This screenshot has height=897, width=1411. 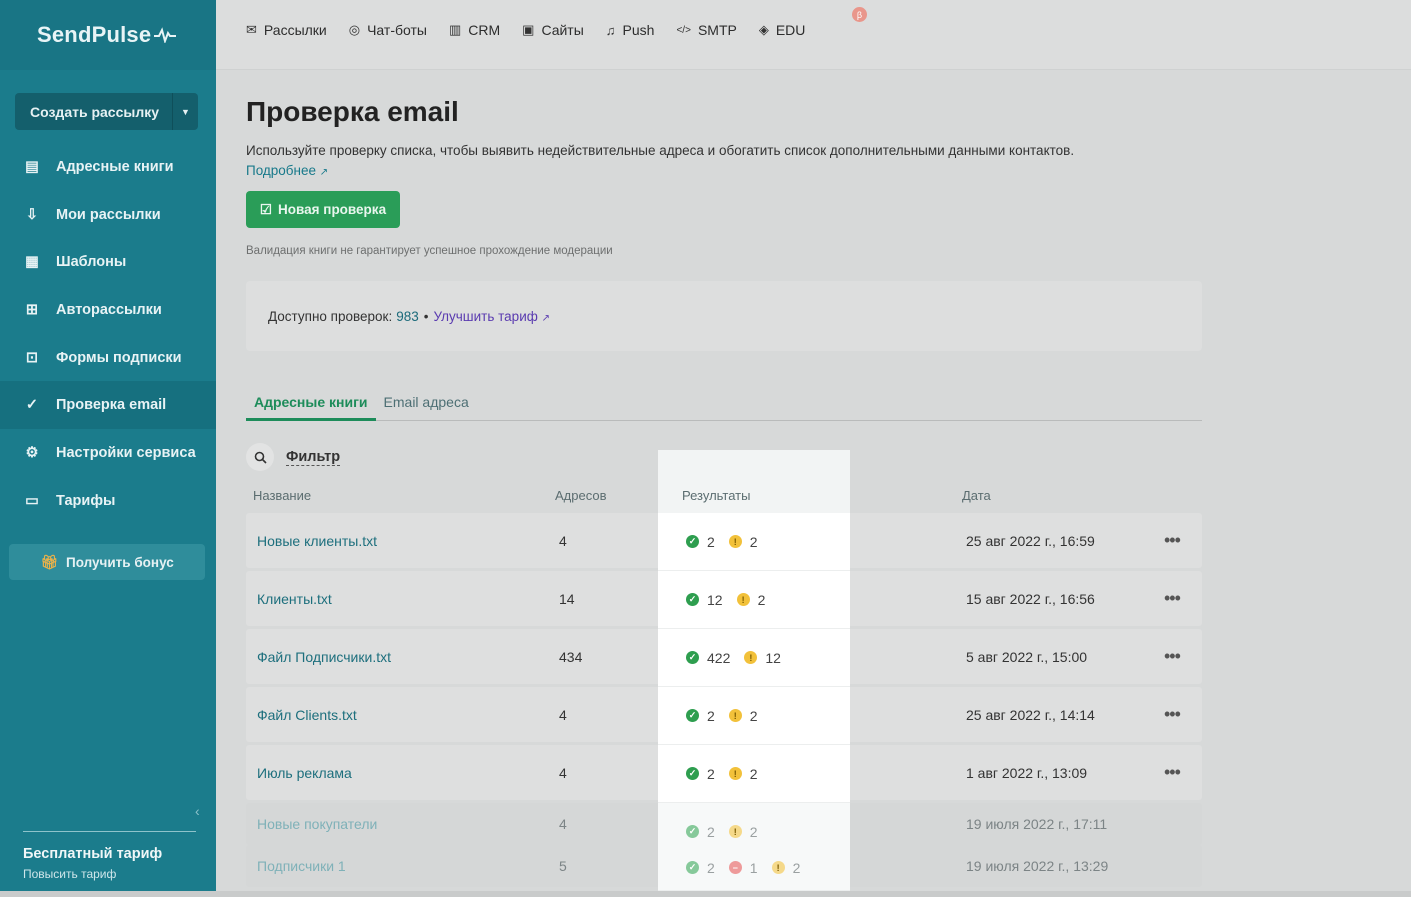 What do you see at coordinates (763, 29) in the screenshot?
I see `graduation-icon: ◈` at bounding box center [763, 29].